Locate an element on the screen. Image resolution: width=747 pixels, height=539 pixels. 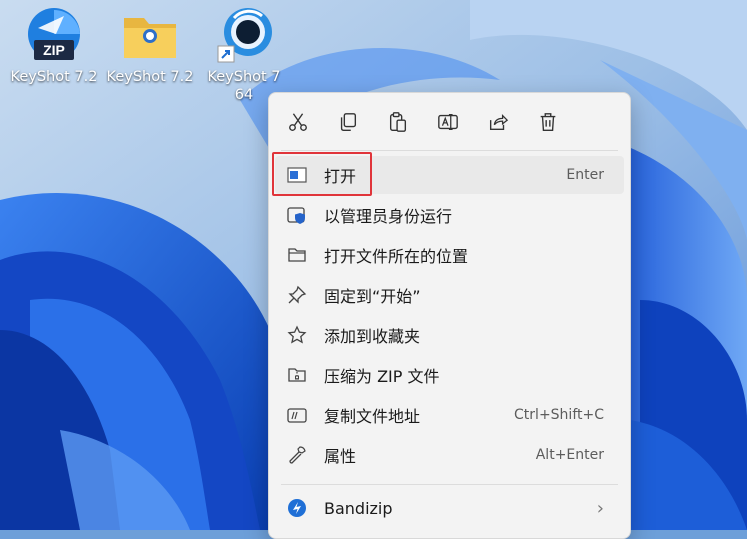
paste-button is located at coordinates (398, 122).